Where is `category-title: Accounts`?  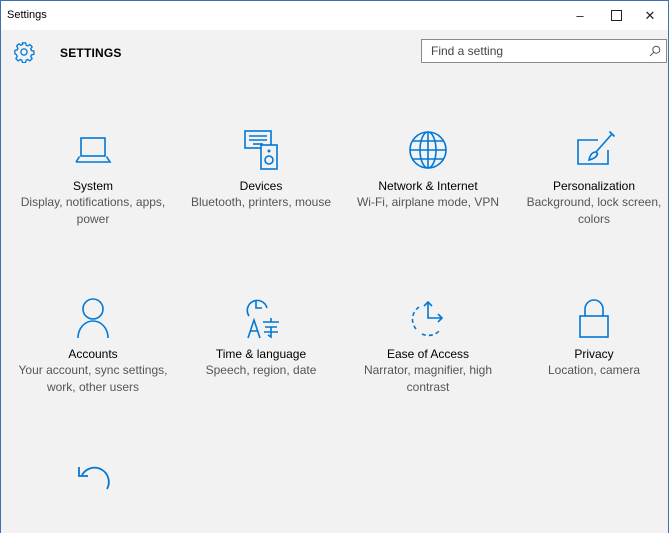
category-title: Accounts is located at coordinates (93, 354).